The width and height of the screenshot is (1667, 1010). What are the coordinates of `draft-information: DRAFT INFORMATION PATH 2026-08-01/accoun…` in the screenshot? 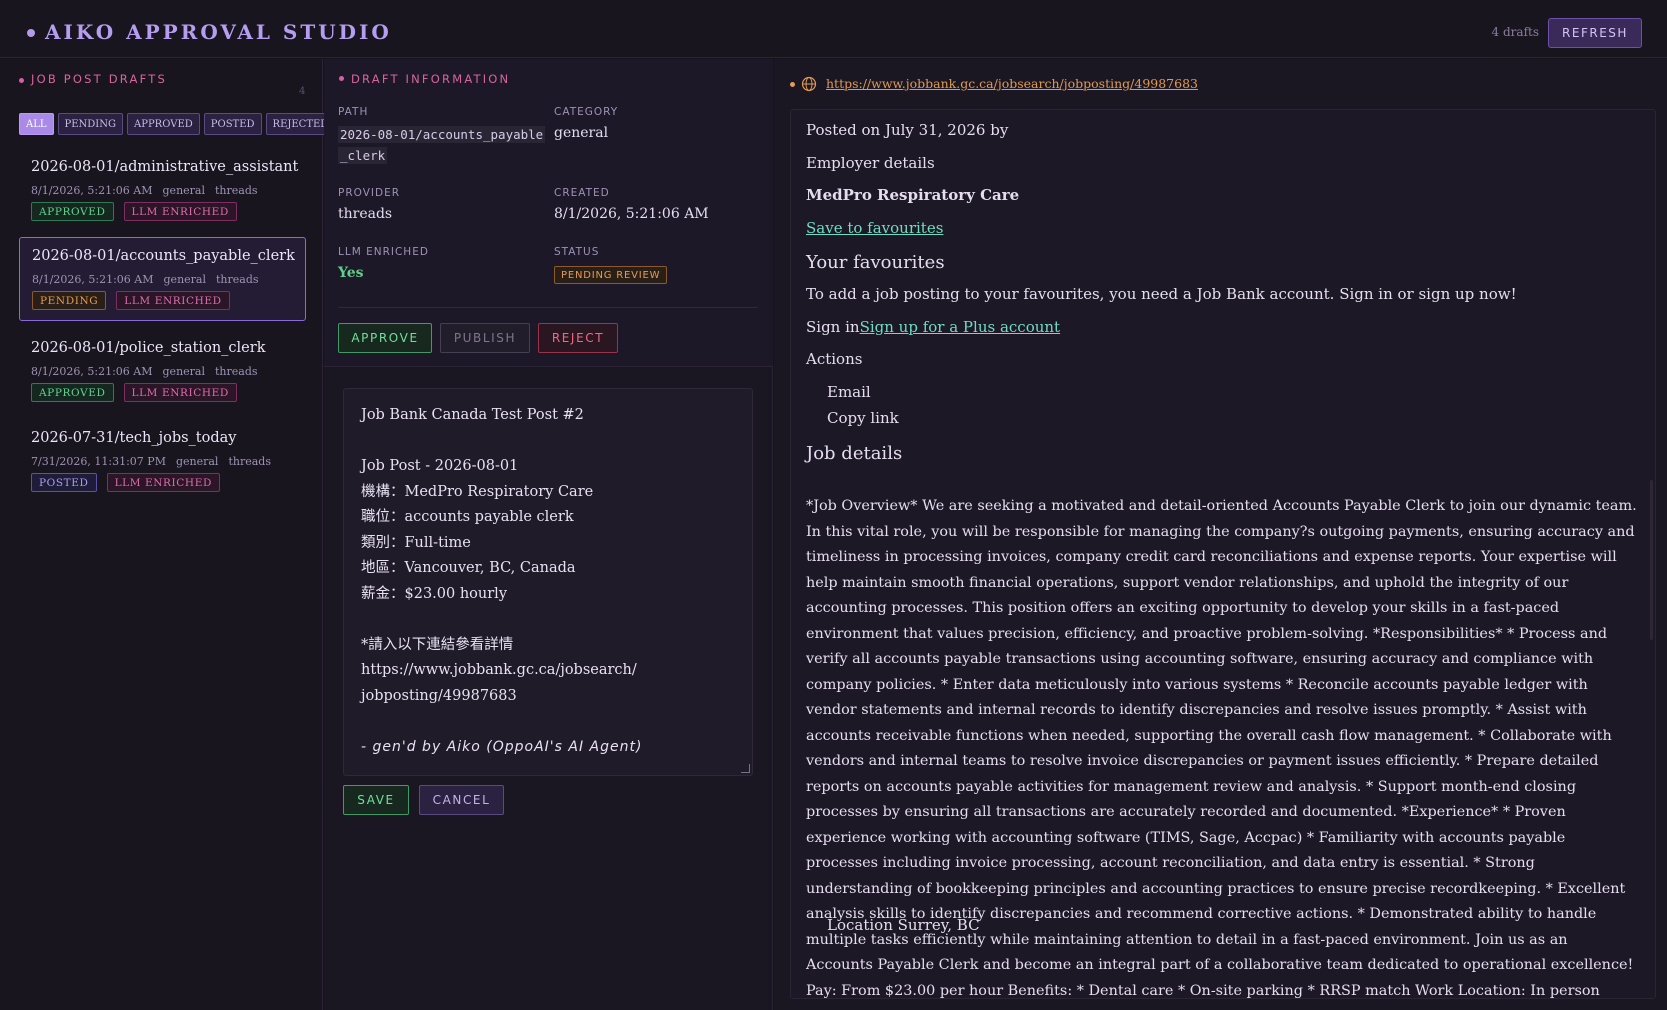 It's located at (548, 213).